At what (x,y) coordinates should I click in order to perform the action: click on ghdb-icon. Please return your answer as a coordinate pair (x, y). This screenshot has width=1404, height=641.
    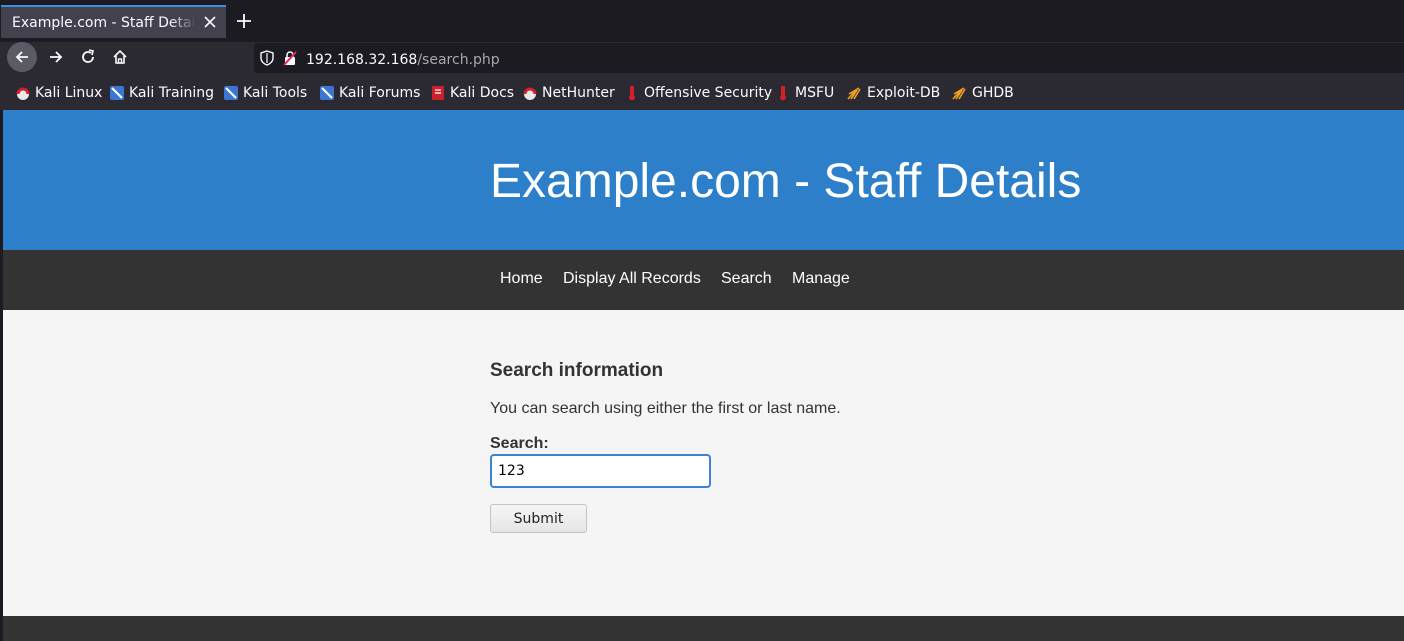
    Looking at the image, I should click on (960, 93).